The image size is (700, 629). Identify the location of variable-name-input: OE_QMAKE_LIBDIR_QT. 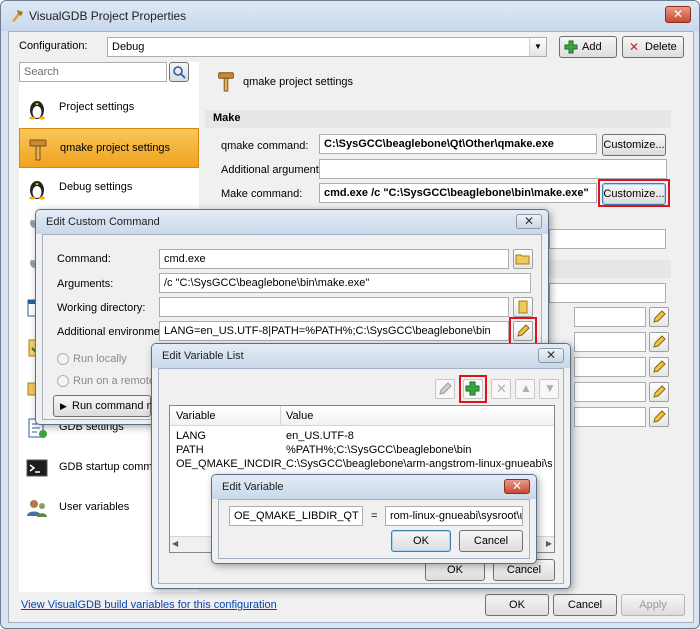
(296, 516).